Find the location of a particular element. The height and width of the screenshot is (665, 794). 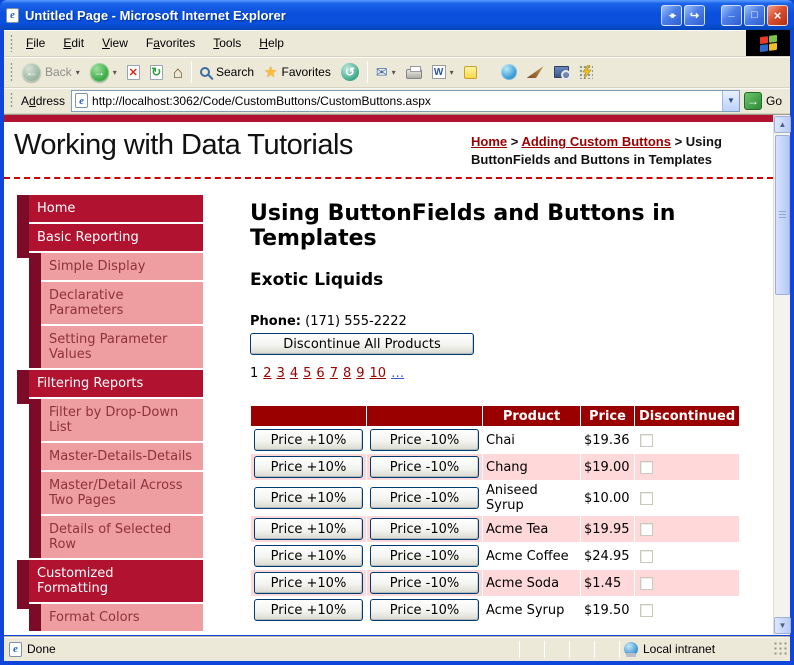

forward-button: → ▾ is located at coordinates (103, 72).